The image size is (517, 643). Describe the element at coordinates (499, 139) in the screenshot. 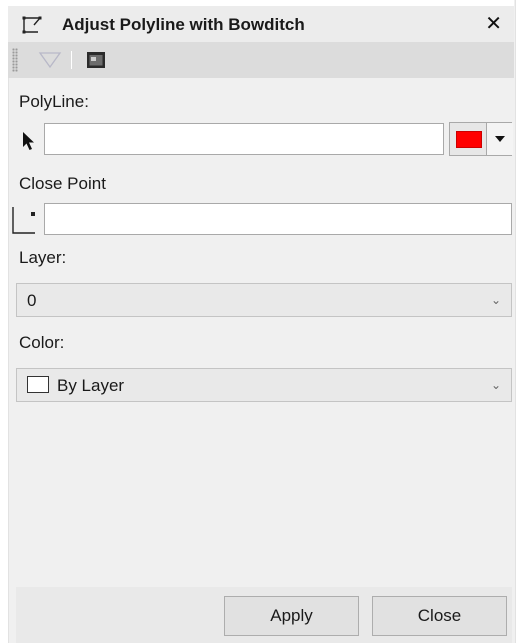

I see `chevron-down-icon` at that location.